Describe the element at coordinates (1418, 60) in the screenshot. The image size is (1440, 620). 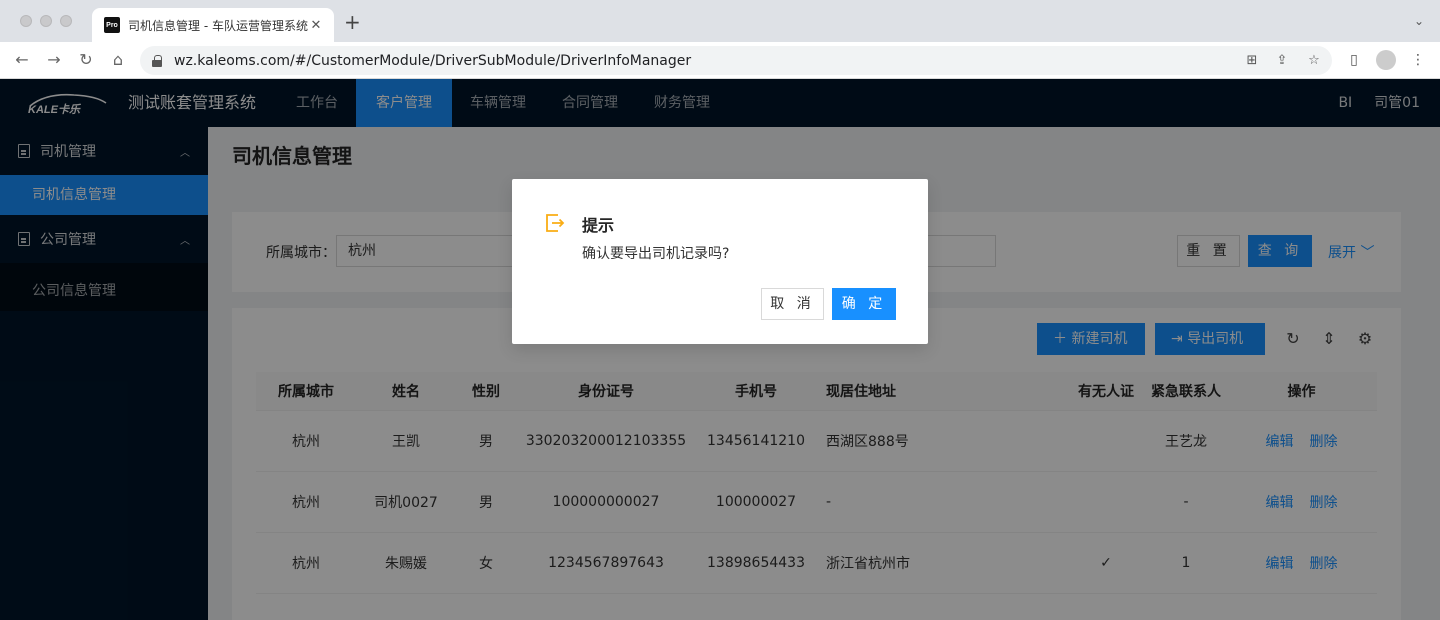
I see `browser-menu-icon: ⋮` at that location.